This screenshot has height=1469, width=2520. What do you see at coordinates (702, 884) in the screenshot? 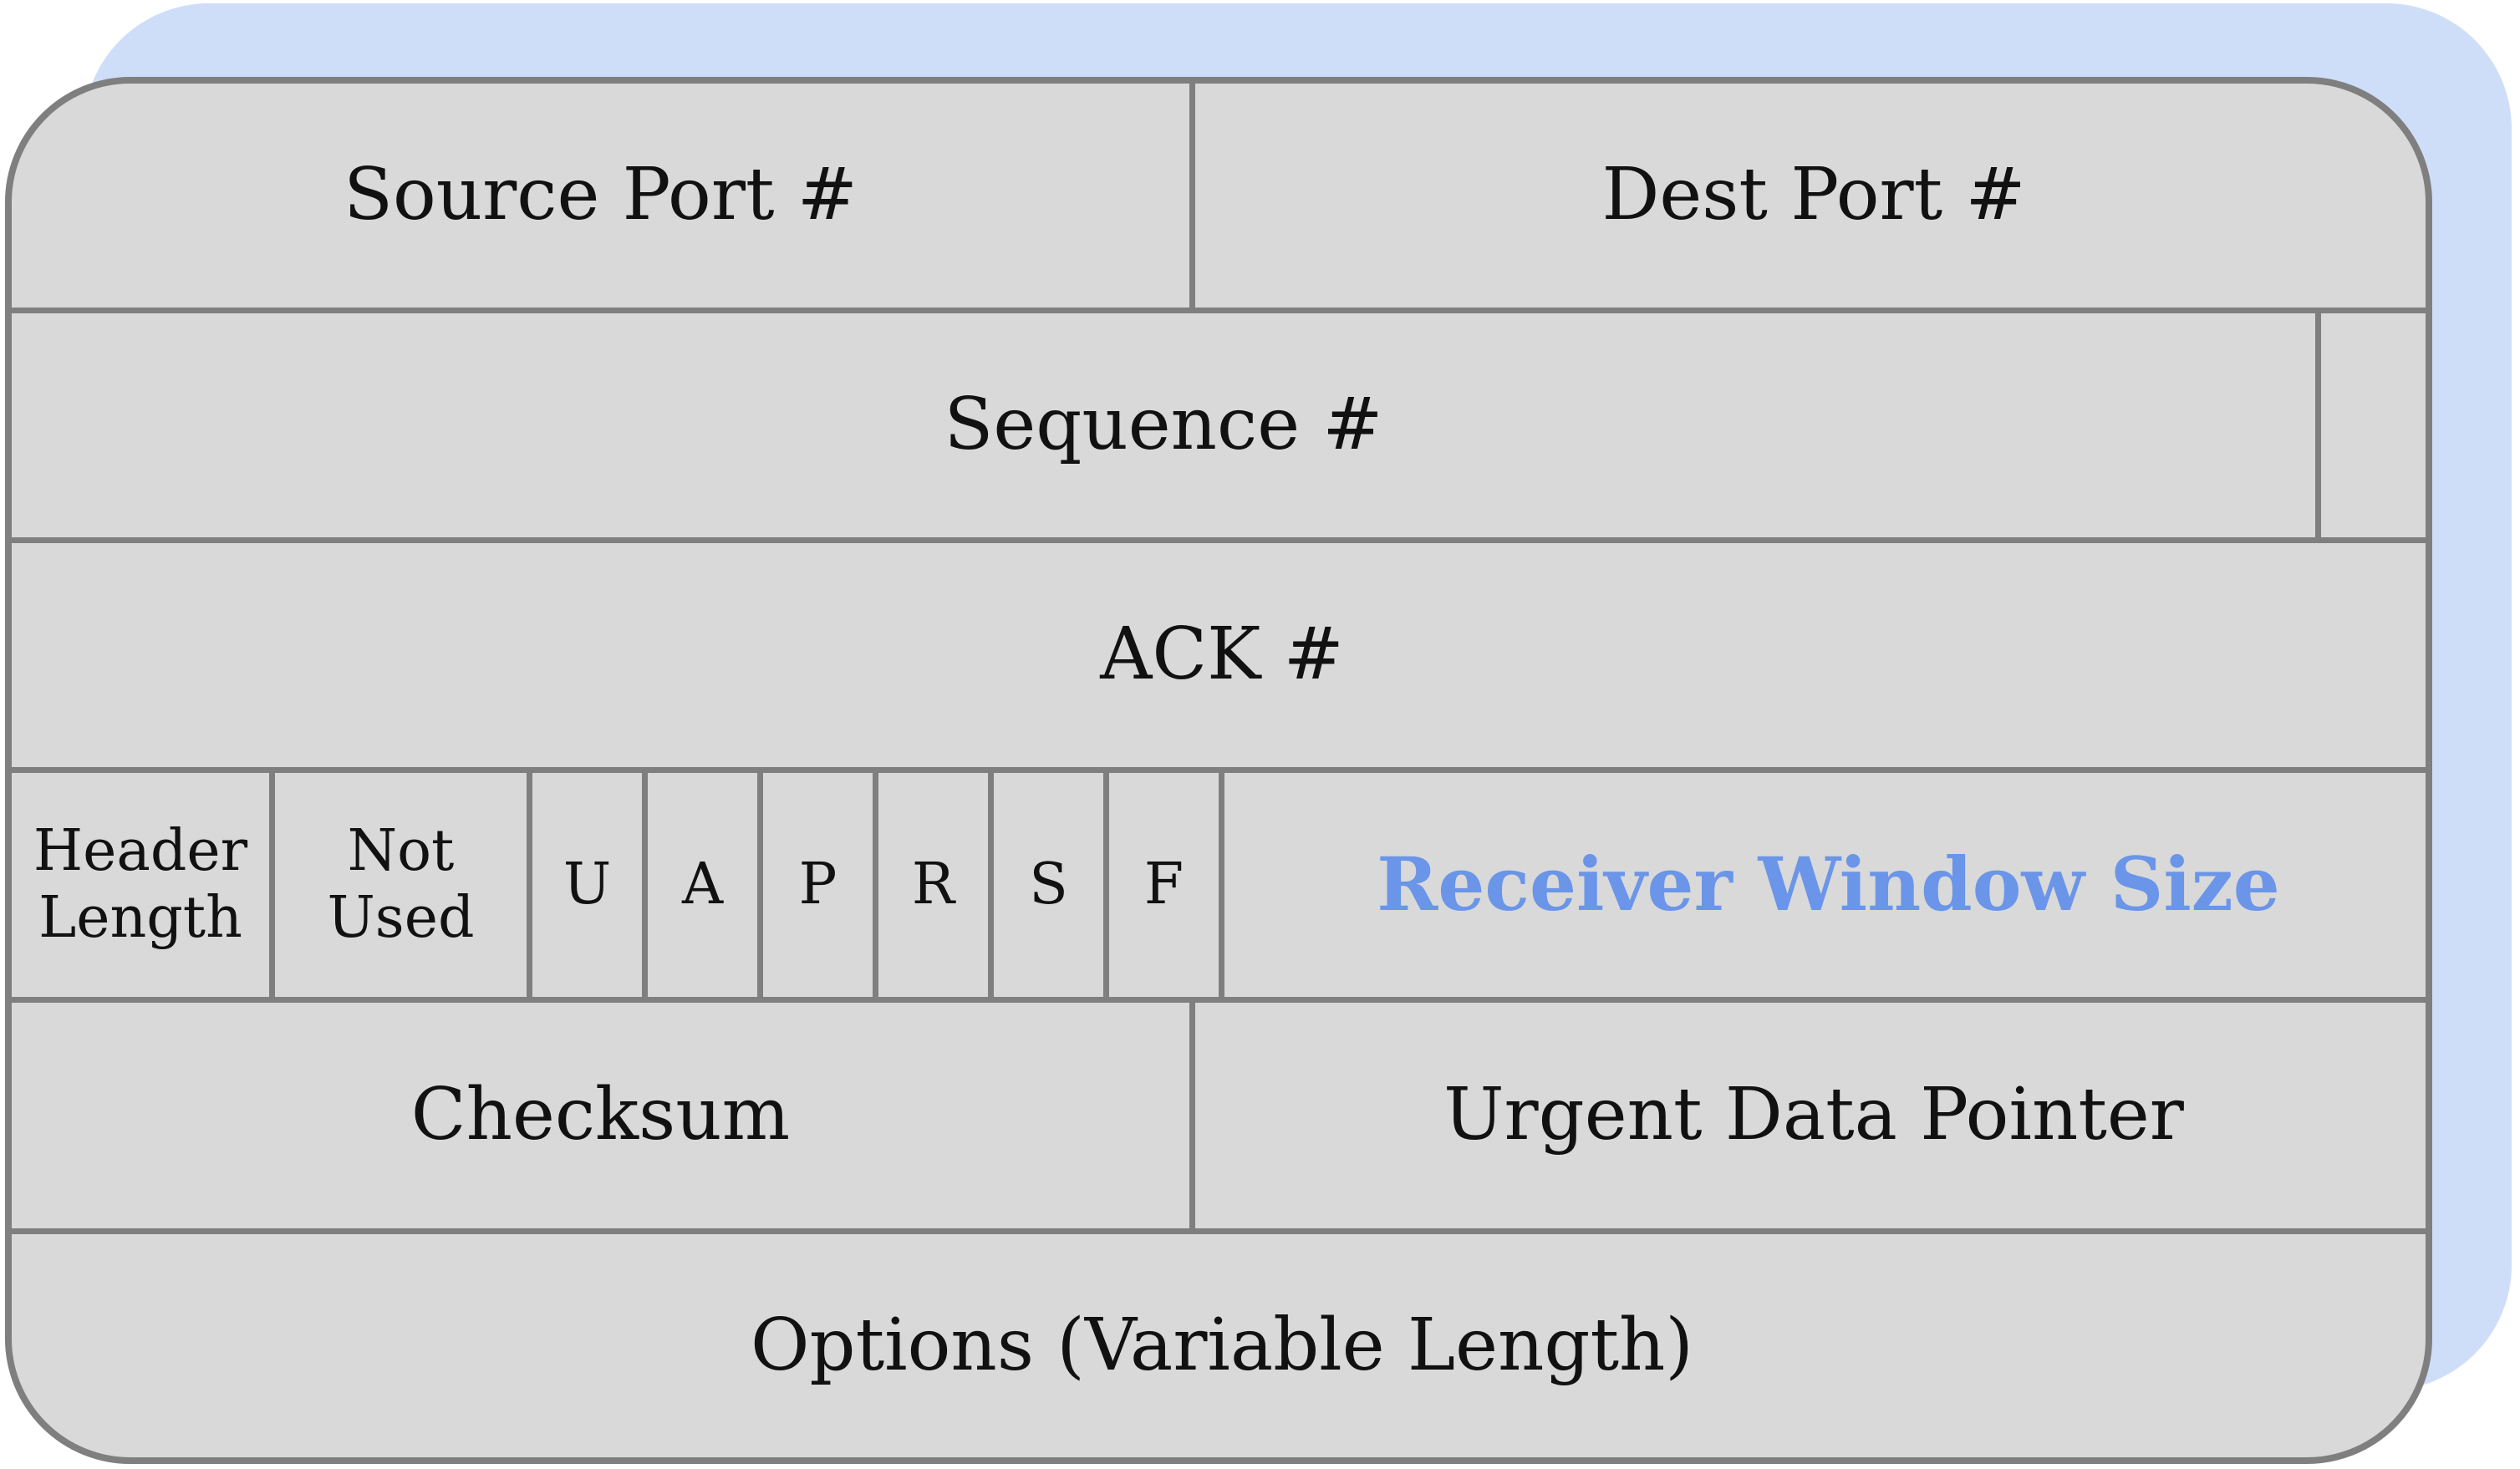
I see `flag-ack: A` at bounding box center [702, 884].